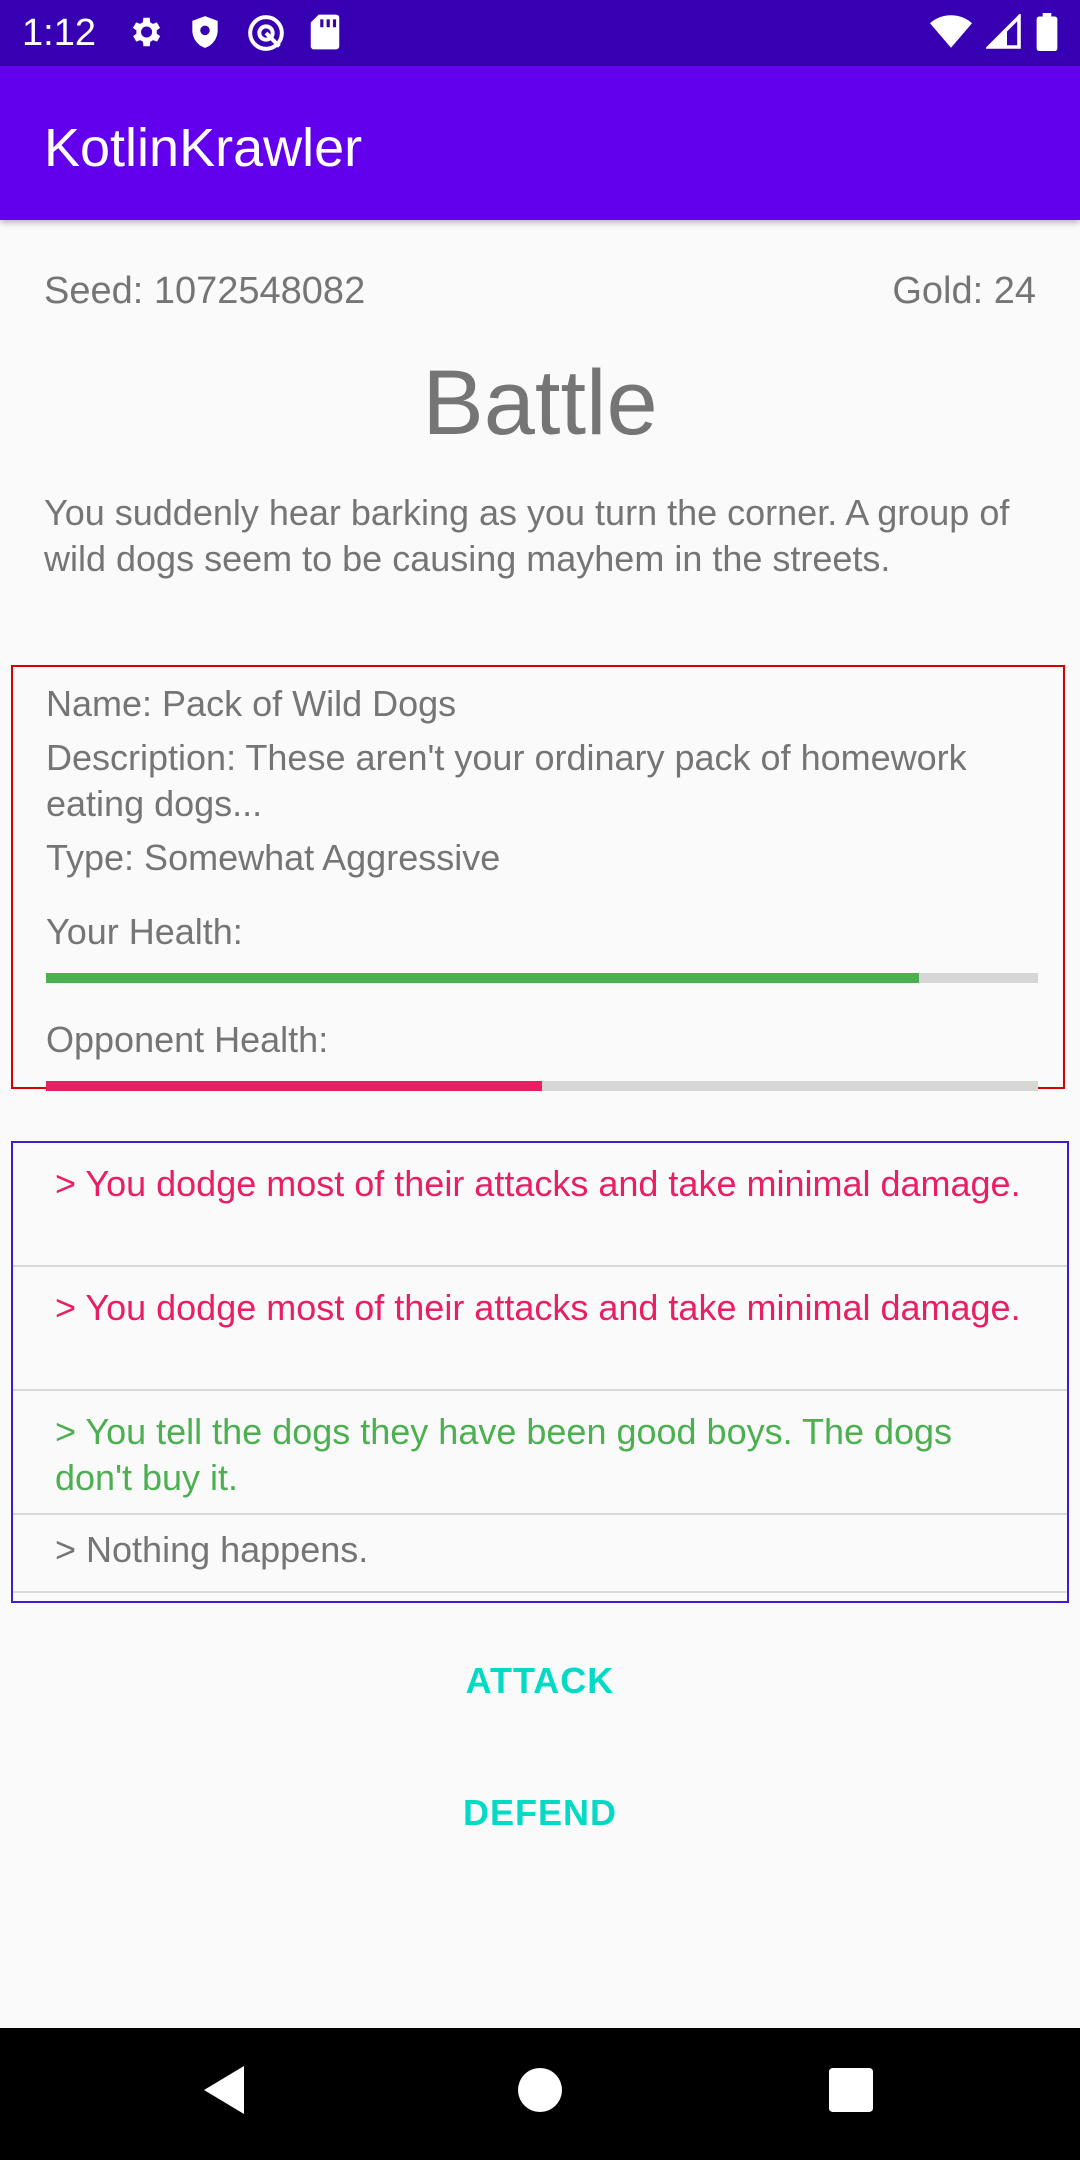  What do you see at coordinates (205, 33) in the screenshot?
I see `shield-icon` at bounding box center [205, 33].